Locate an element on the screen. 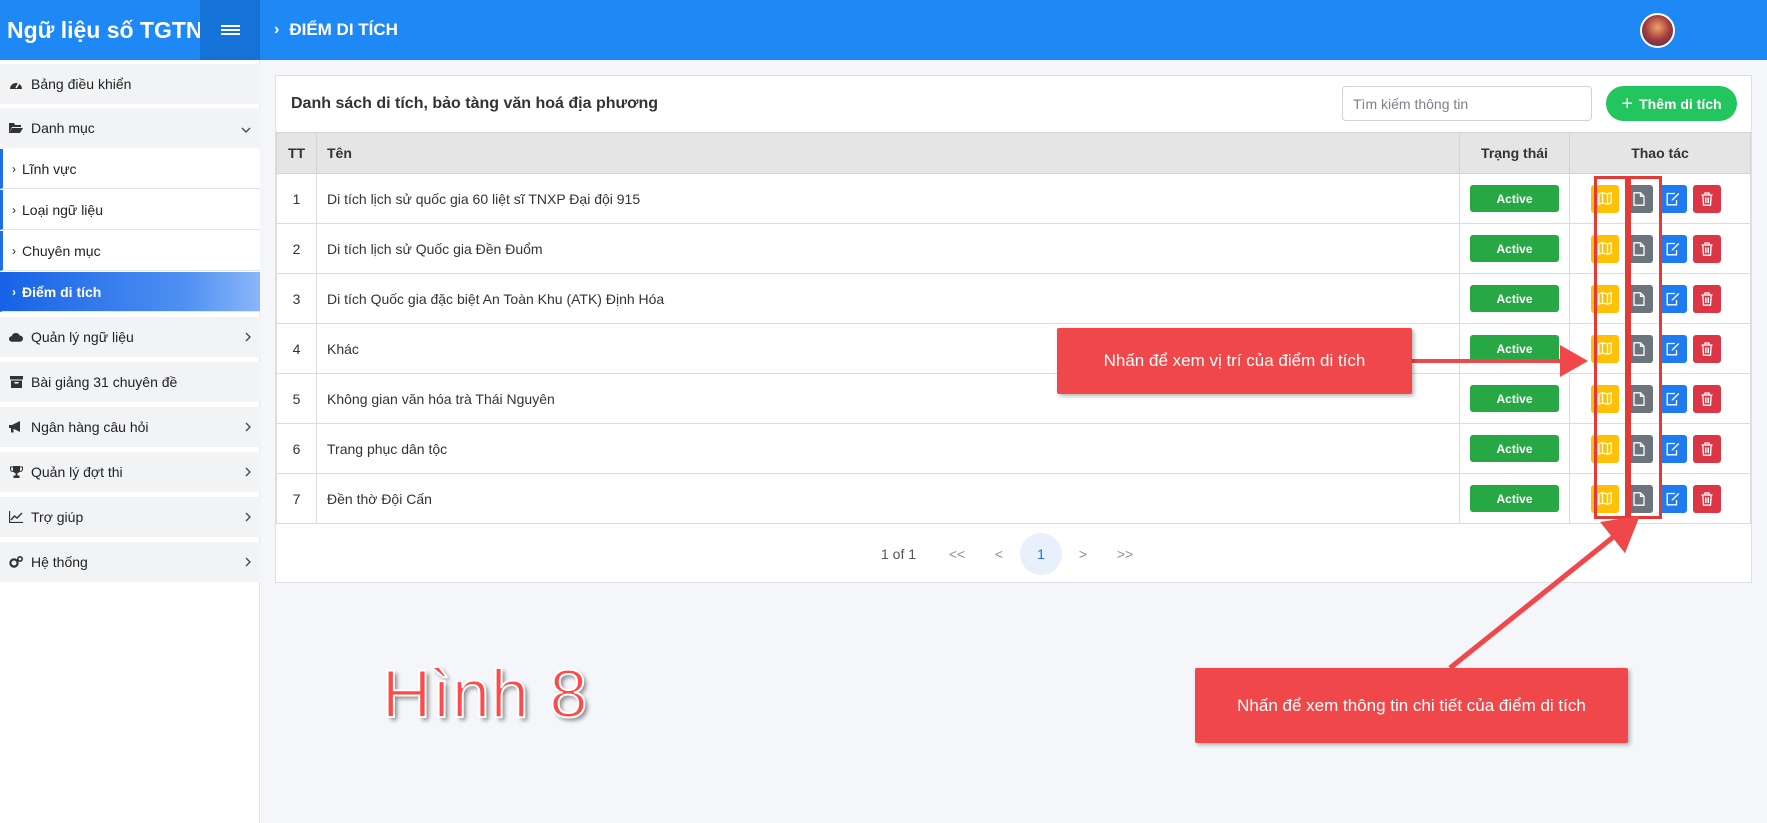 The image size is (1767, 823). cloud-icon is located at coordinates (16, 337).